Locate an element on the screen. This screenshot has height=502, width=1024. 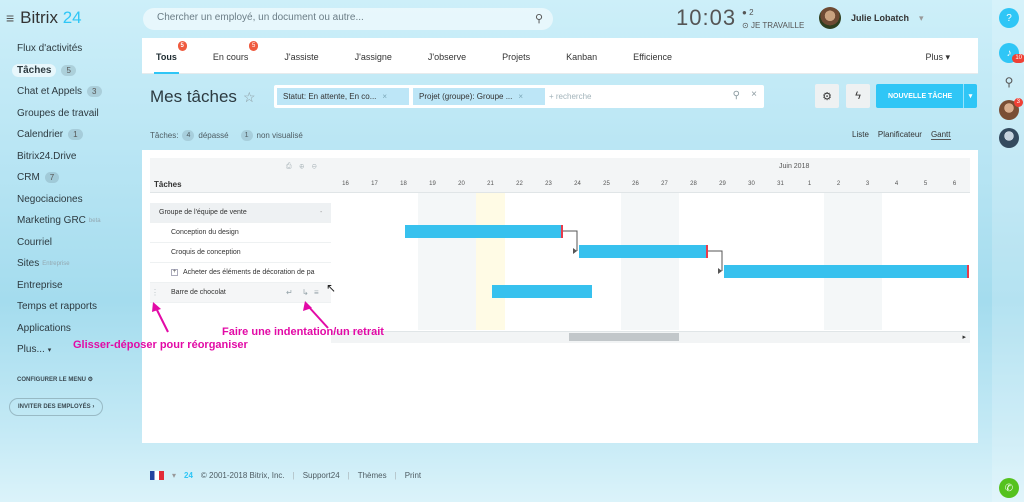
tab-kanban: Kanban is located at coordinates (581, 56).